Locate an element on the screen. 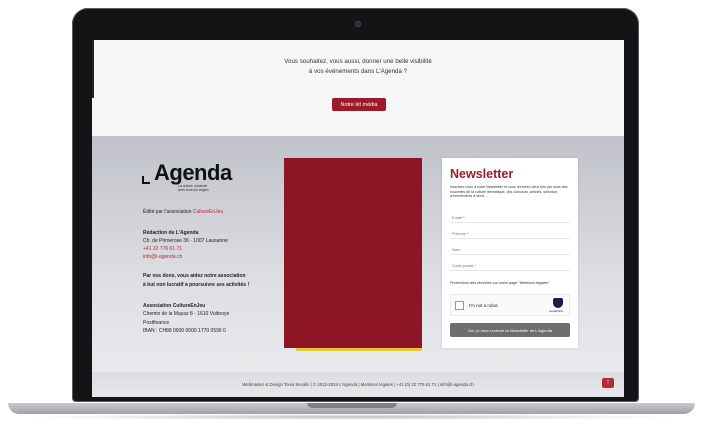 The width and height of the screenshot is (703, 433). yellow-accent-line is located at coordinates (359, 349).